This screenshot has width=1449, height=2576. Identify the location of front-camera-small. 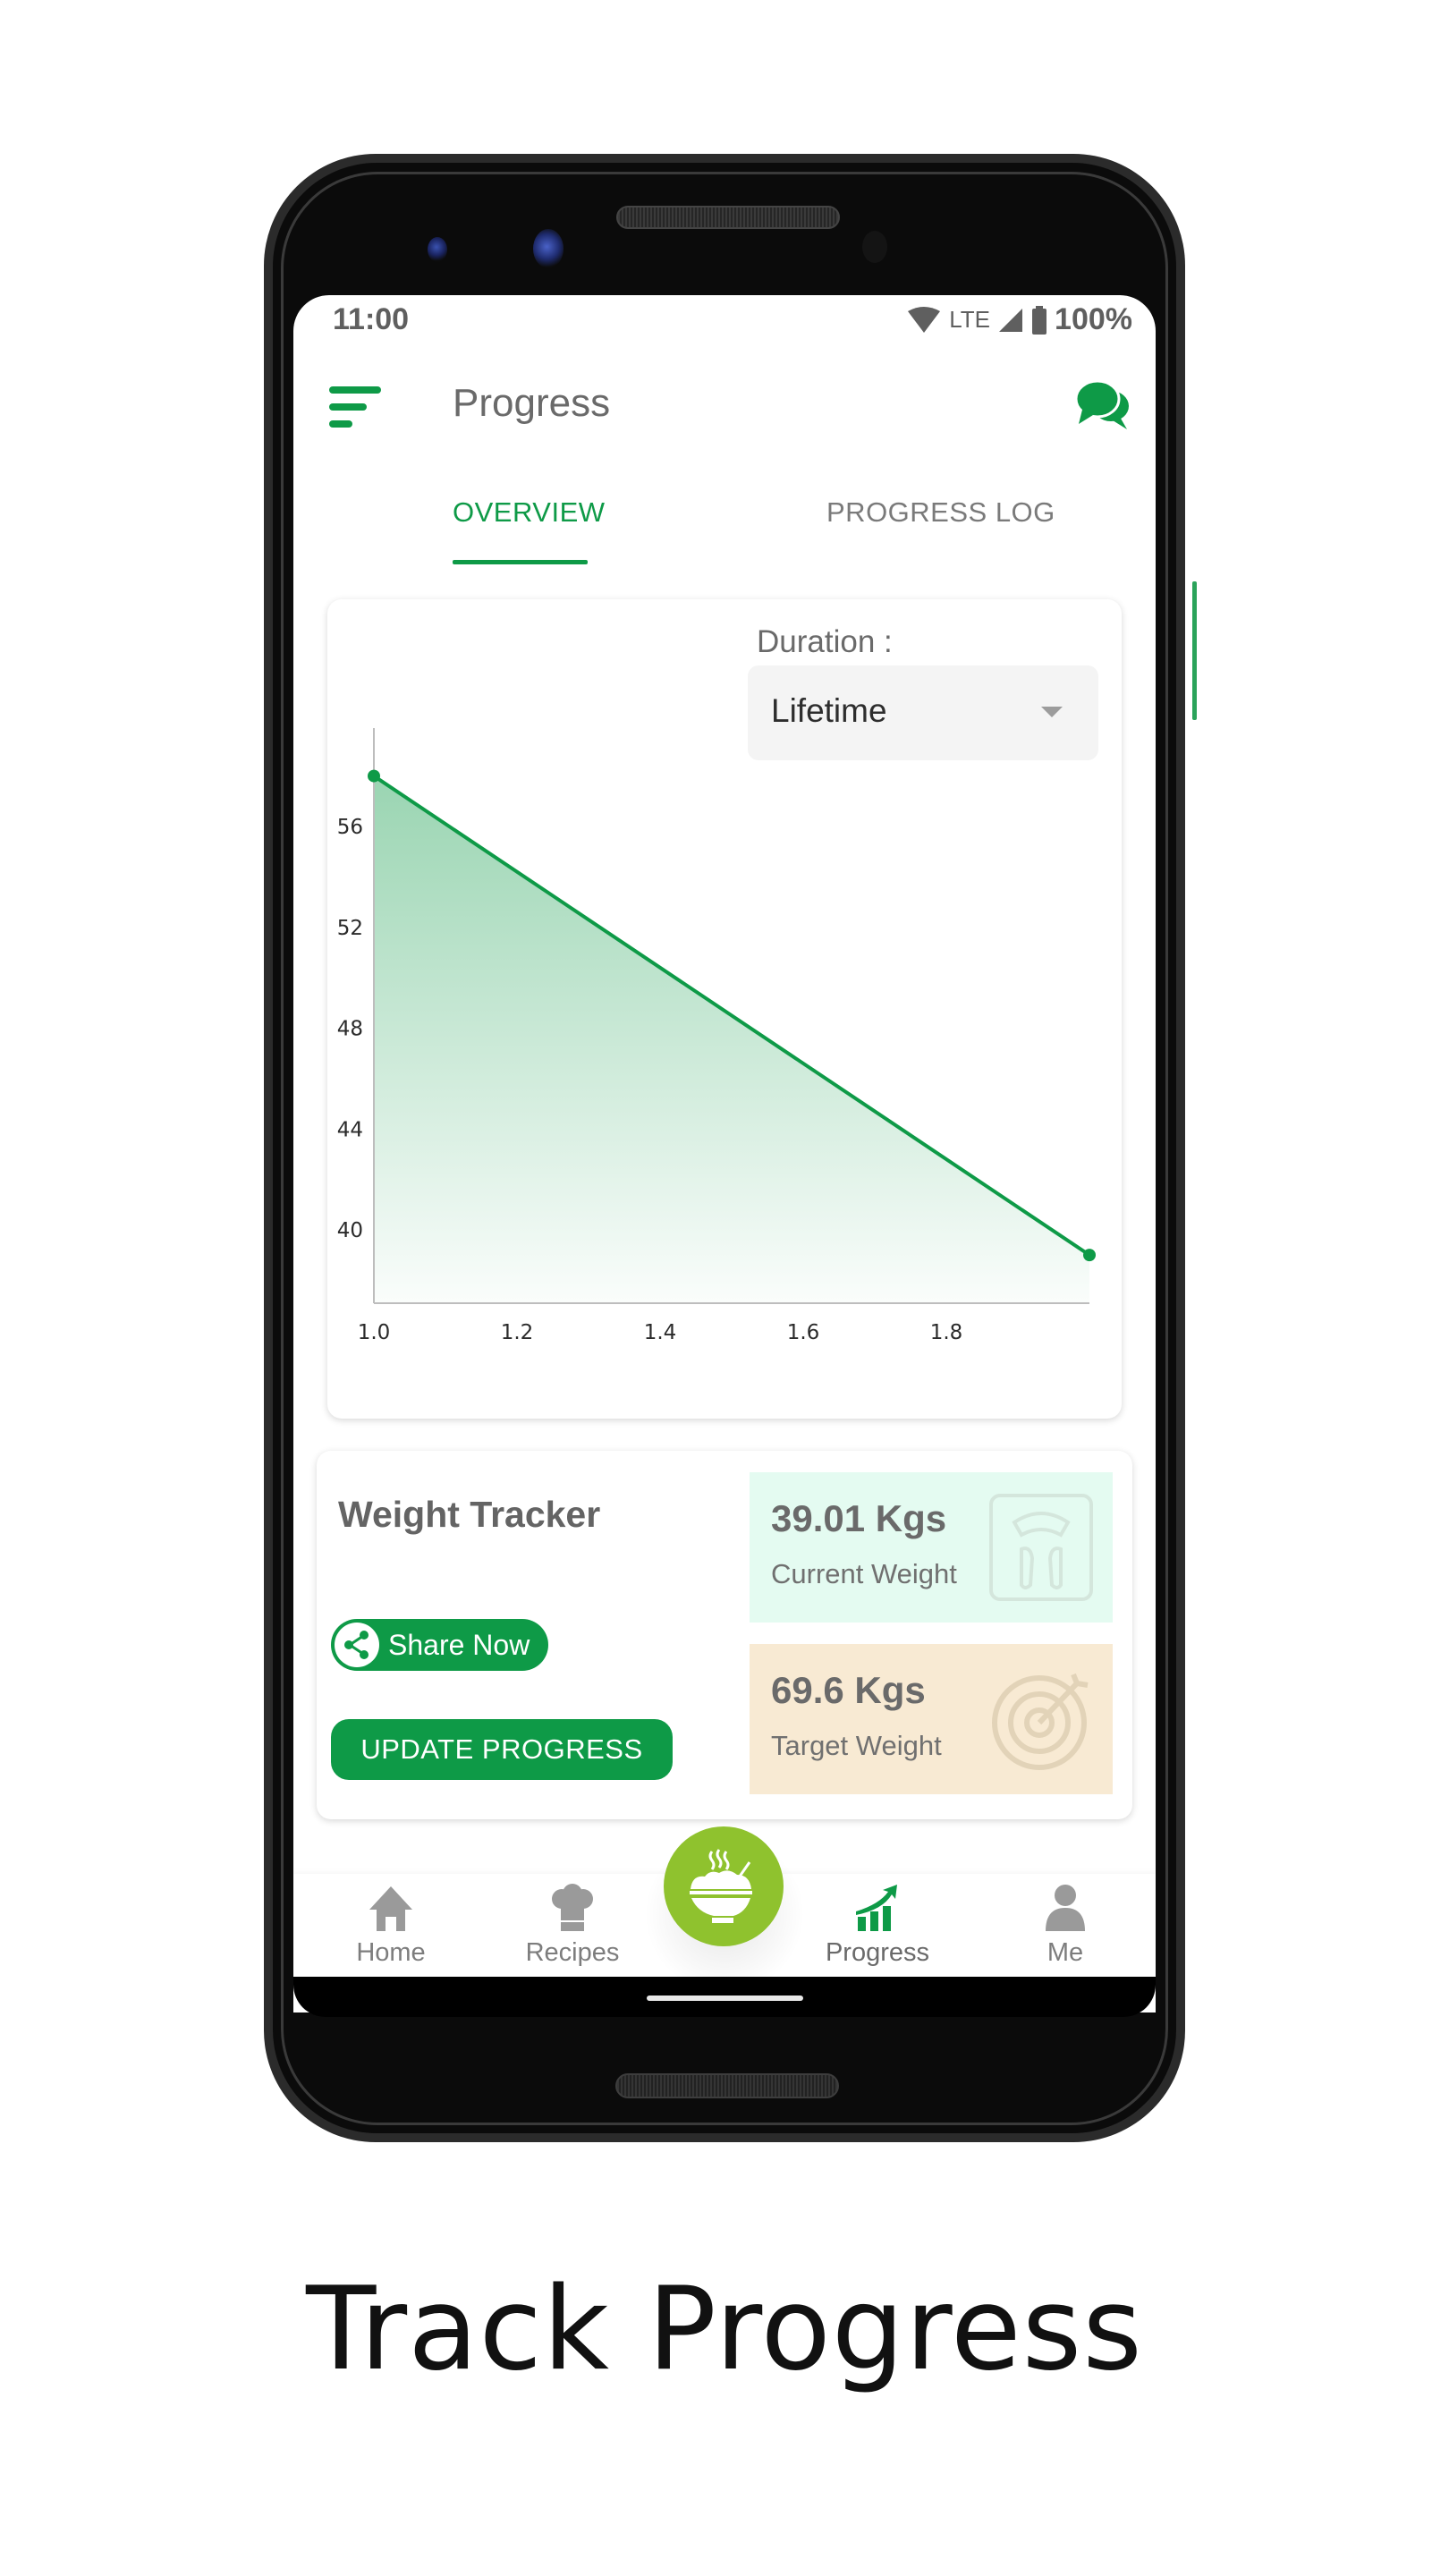
(437, 249).